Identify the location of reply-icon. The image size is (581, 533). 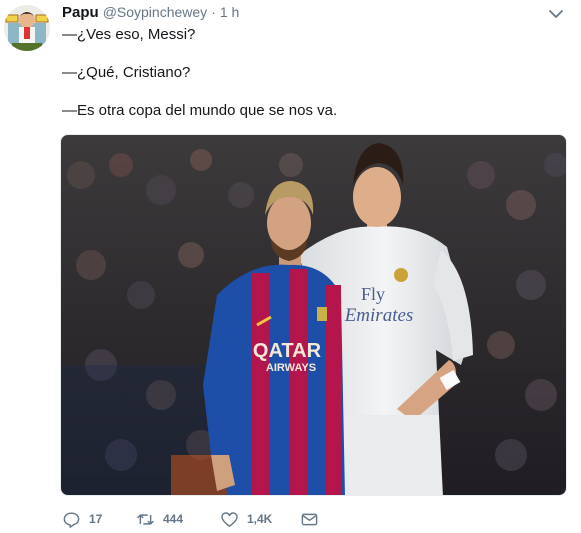
(71, 519).